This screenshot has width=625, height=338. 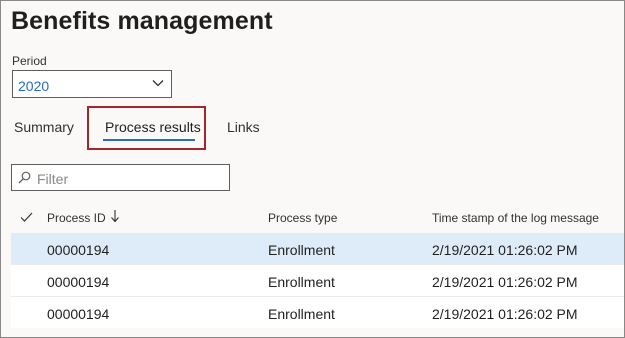 I want to click on chevron-down-icon, so click(x=158, y=83).